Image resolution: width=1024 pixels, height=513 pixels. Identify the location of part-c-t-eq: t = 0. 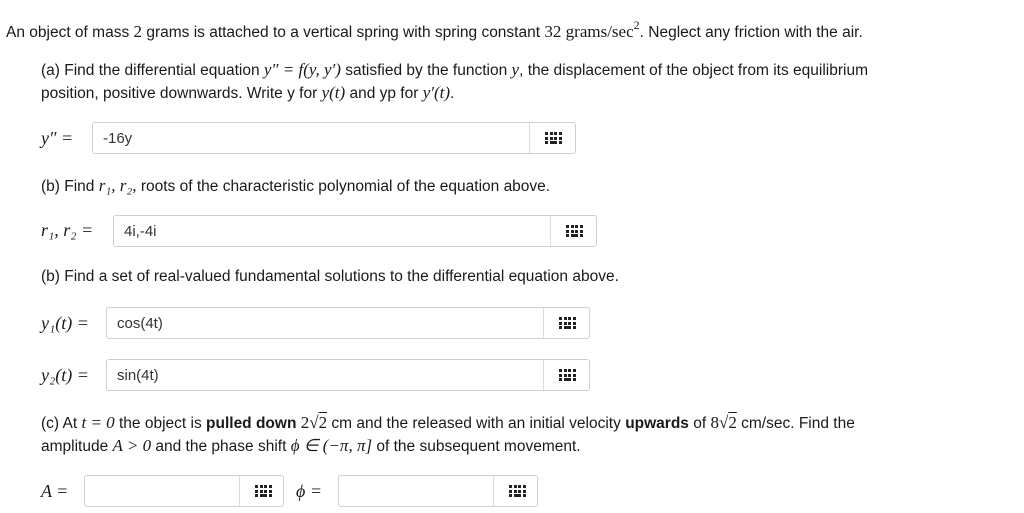
(98, 422).